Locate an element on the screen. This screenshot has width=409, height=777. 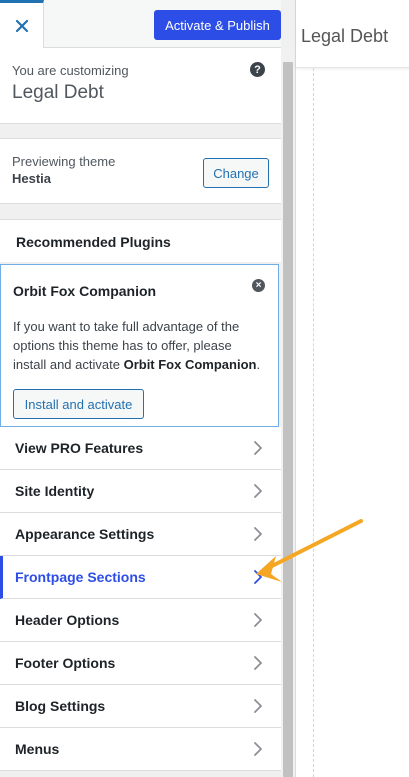
menu-item-label: Site Identity is located at coordinates (55, 491).